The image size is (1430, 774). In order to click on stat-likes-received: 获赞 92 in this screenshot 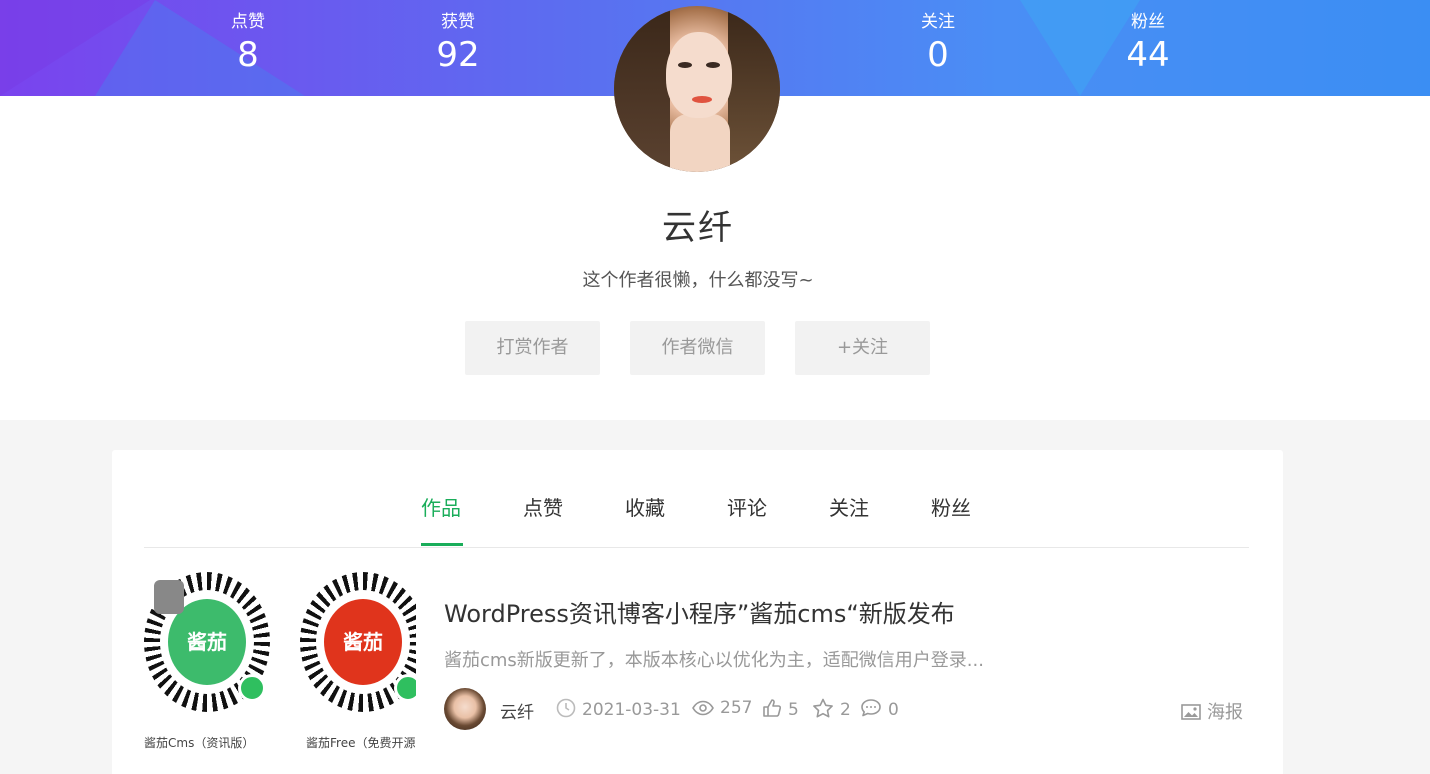, I will do `click(458, 43)`.